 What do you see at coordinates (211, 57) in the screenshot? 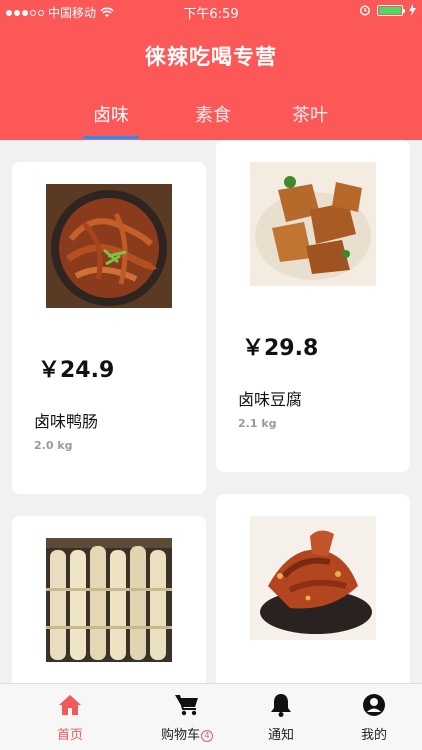
I see `page-title: 徕辣吃喝专营` at bounding box center [211, 57].